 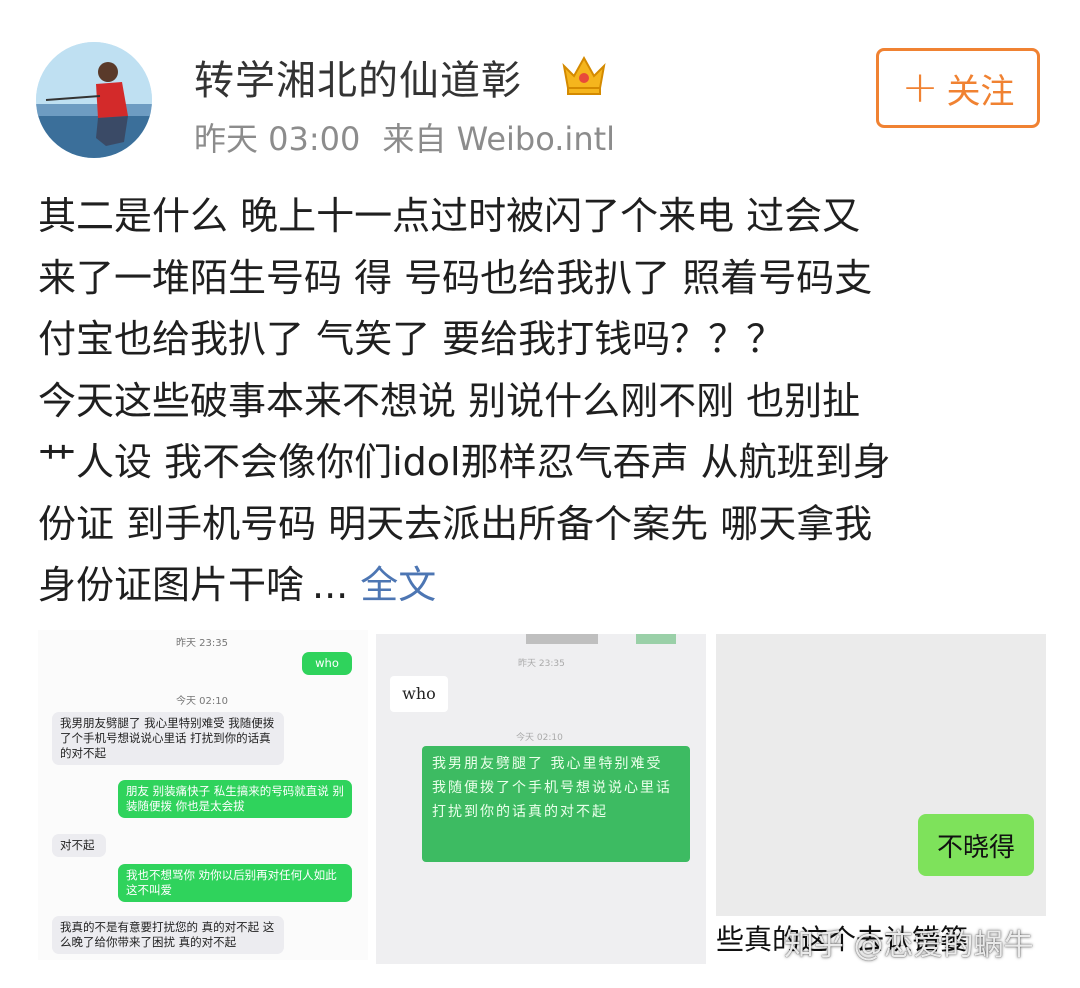 I want to click on username: 转学湘北的仙道彰, so click(x=358, y=77).